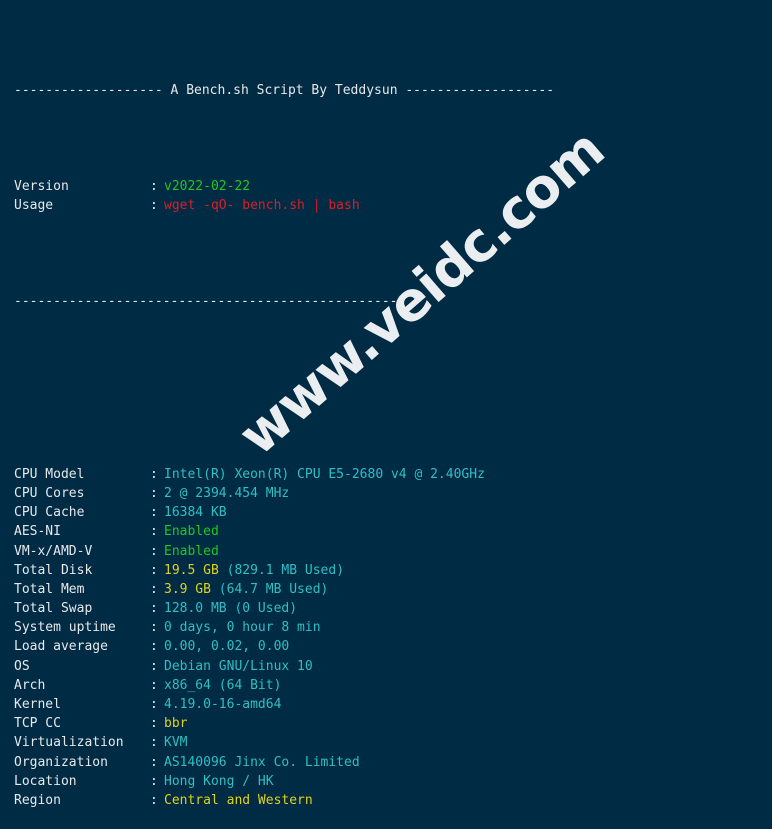  Describe the element at coordinates (49, 493) in the screenshot. I see `system-info-label: CPU Cores` at that location.